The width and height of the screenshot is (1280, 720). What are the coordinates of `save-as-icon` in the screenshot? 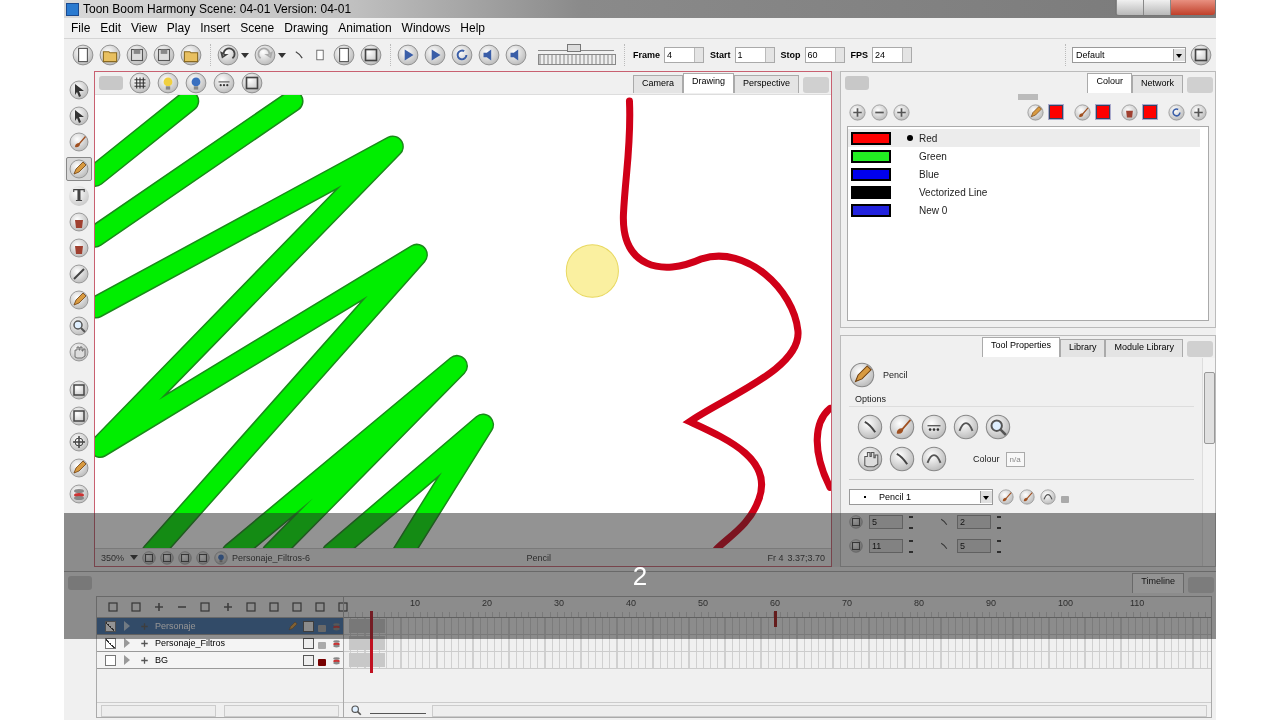 It's located at (164, 55).